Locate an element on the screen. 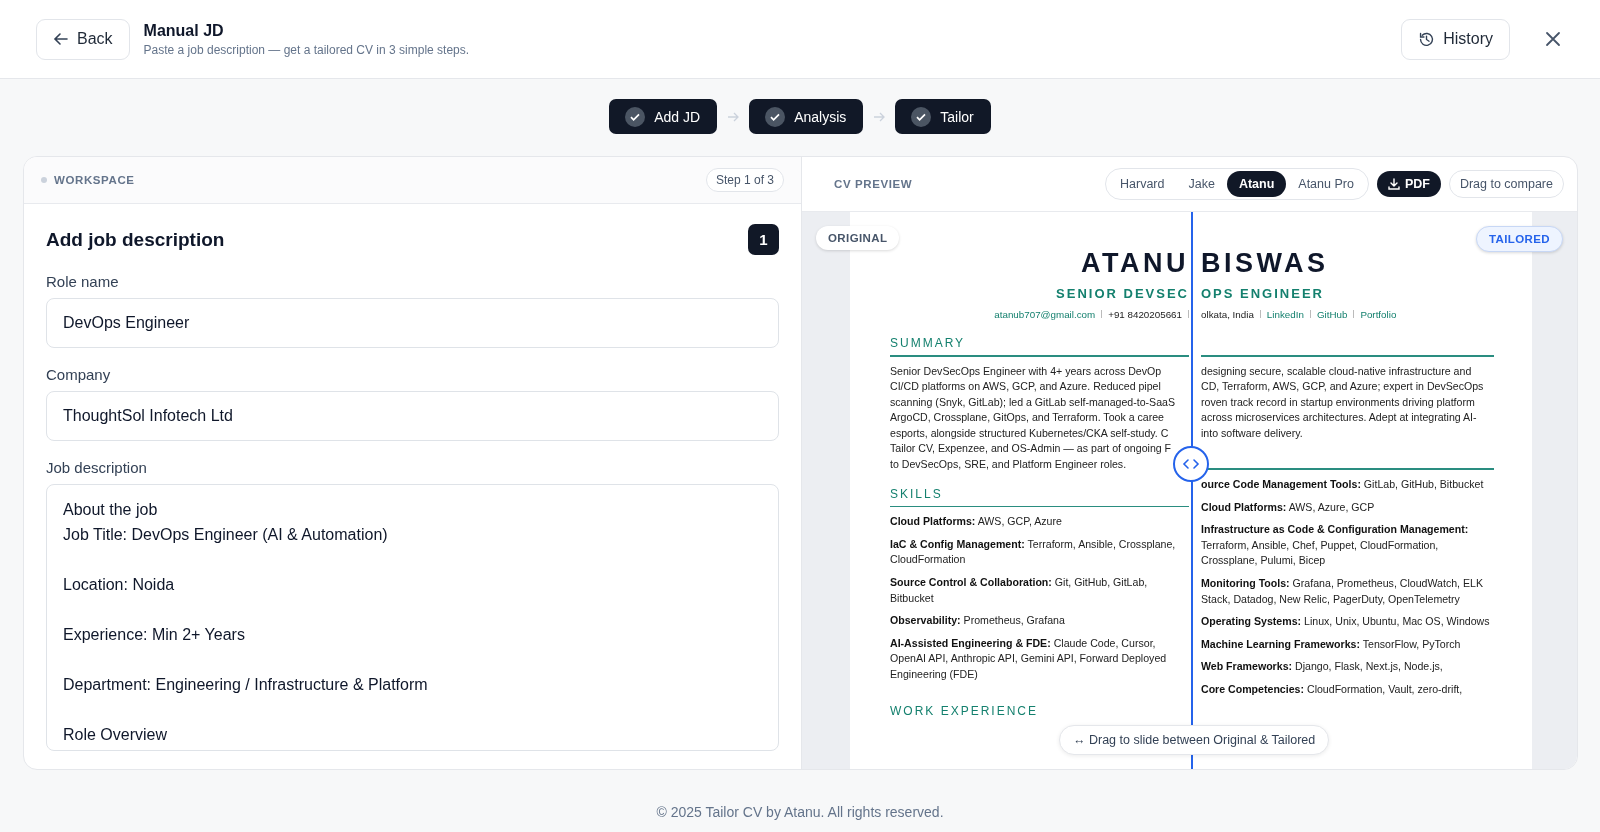 This screenshot has height=832, width=1600. template-tab: Harvard is located at coordinates (1142, 184).